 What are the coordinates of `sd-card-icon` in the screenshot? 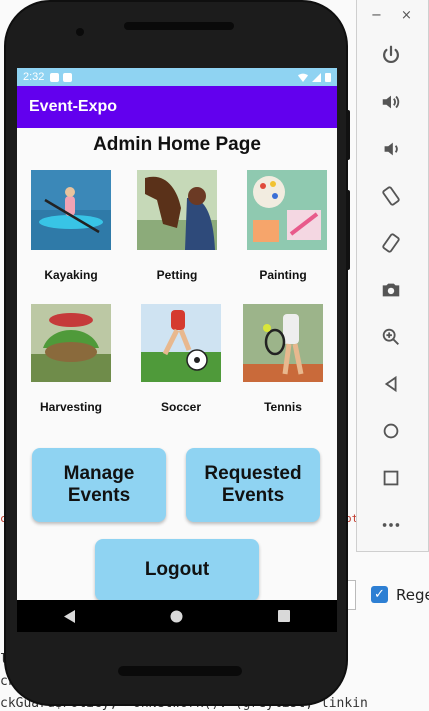 It's located at (68, 77).